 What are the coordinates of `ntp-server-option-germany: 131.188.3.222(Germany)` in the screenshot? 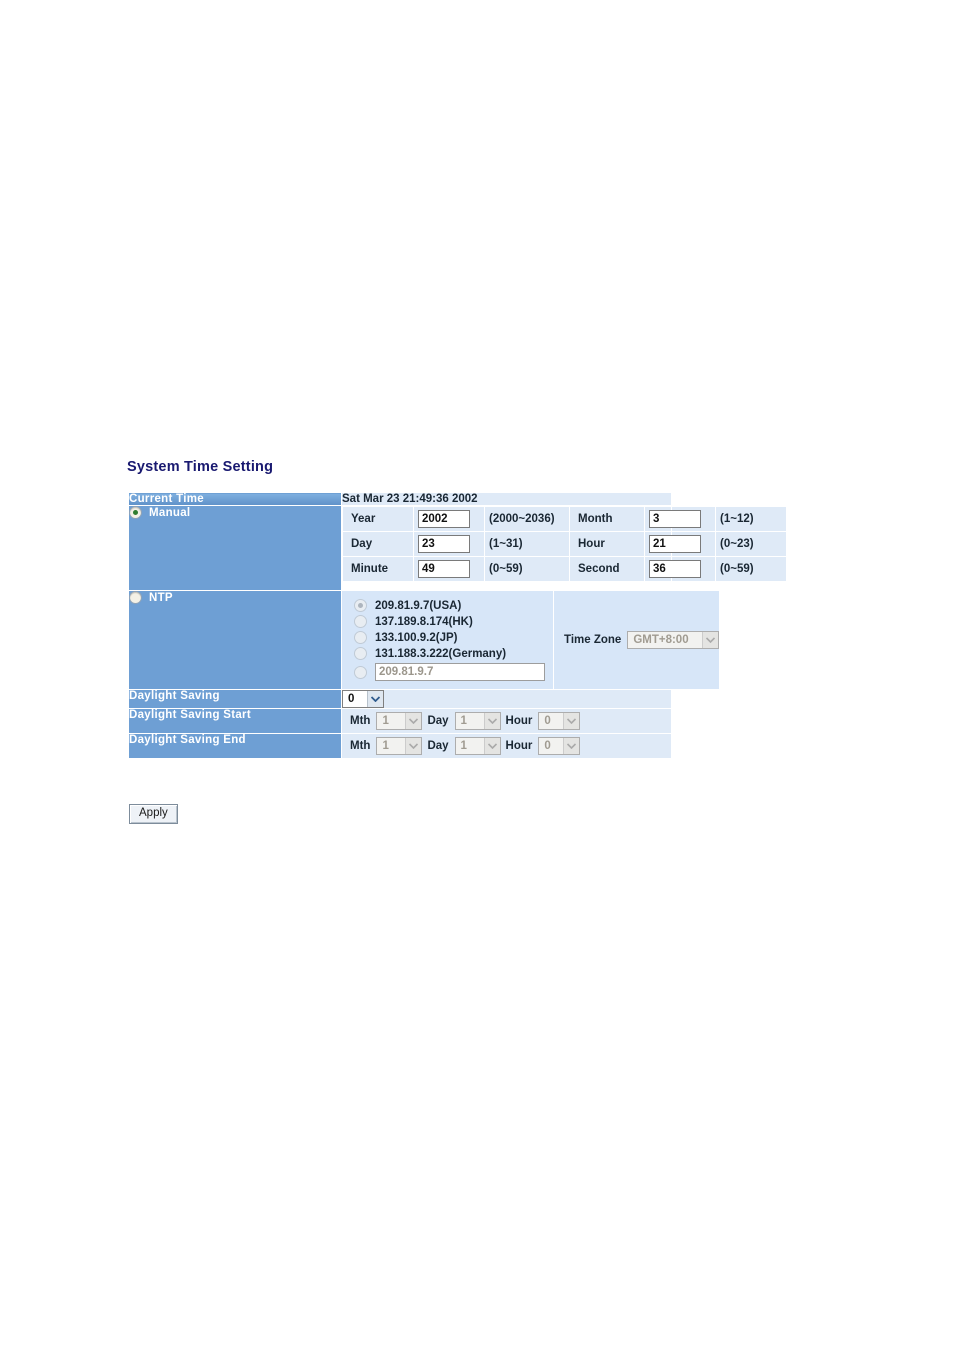 It's located at (453, 653).